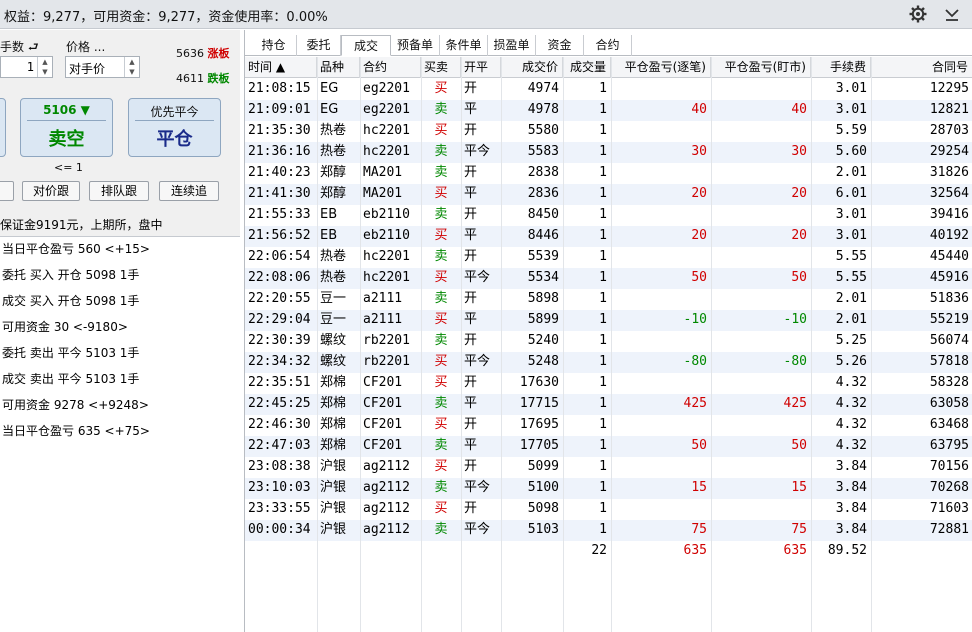 The width and height of the screenshot is (972, 632). What do you see at coordinates (695, 403) in the screenshot?
I see `col-pnl-trade-cell: 425` at bounding box center [695, 403].